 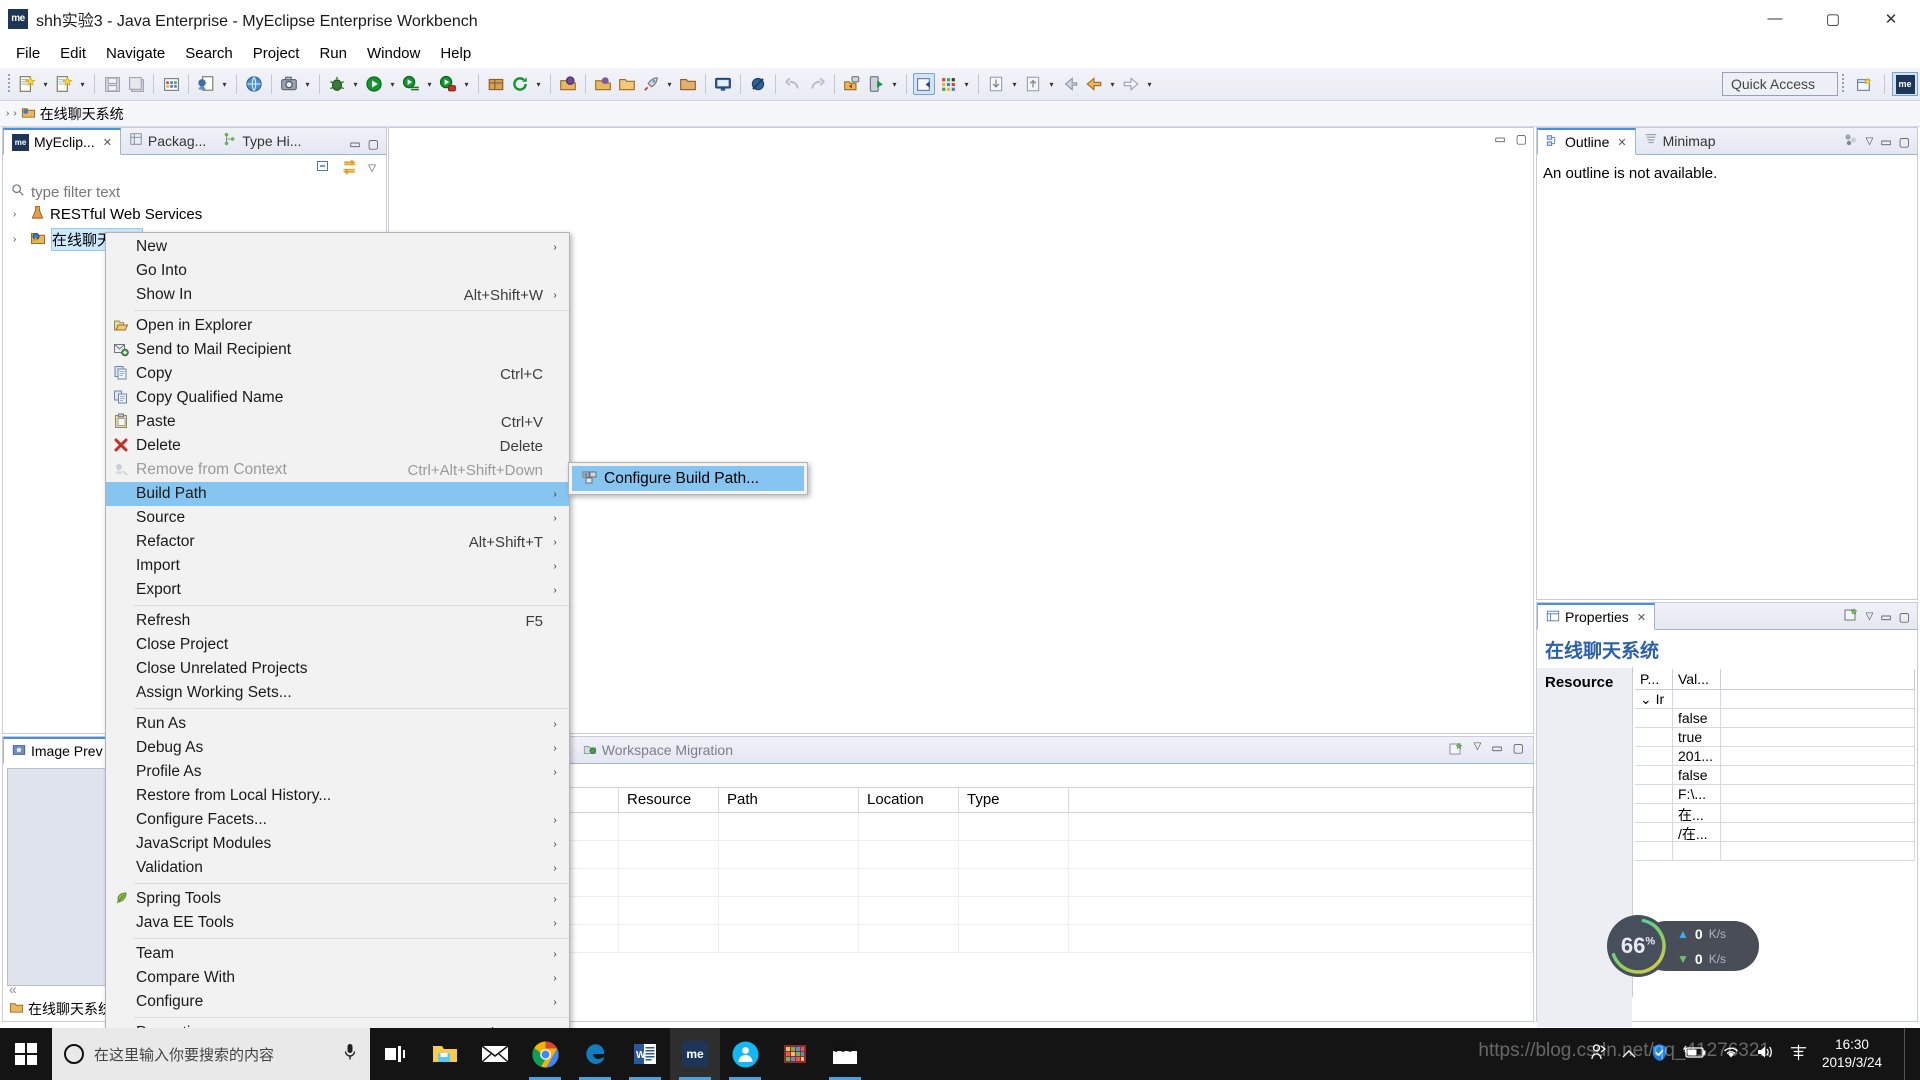 I want to click on menu-item-go-into: Go Into, so click(x=337, y=271).